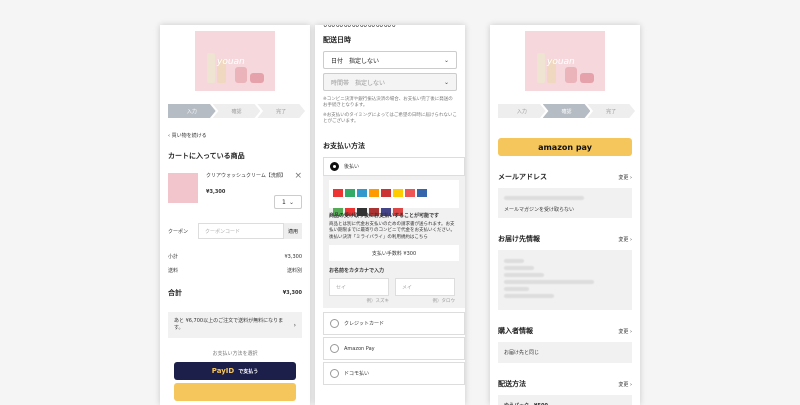 The image size is (800, 405). What do you see at coordinates (235, 293) in the screenshot?
I see `total-row: 合計 ¥3,300` at bounding box center [235, 293].